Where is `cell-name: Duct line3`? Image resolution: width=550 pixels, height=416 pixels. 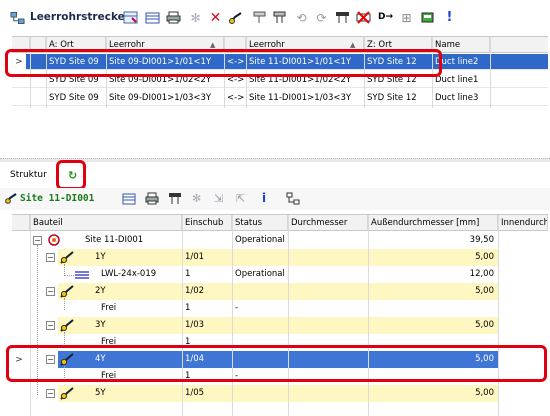 cell-name: Duct line3 is located at coordinates (457, 98).